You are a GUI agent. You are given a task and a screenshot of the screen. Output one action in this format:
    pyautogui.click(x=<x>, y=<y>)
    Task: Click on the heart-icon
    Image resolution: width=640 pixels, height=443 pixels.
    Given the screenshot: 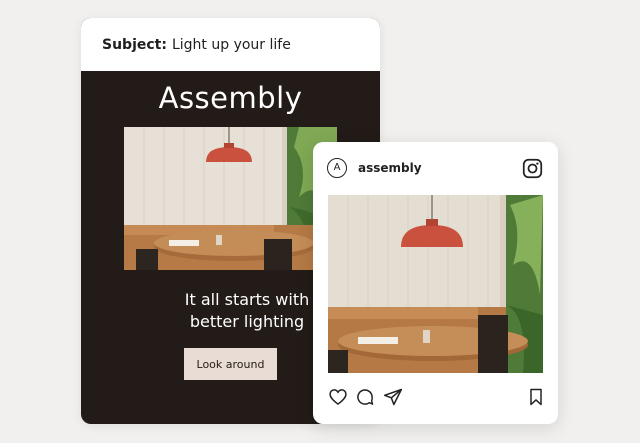 What is the action you would take?
    pyautogui.click(x=338, y=397)
    